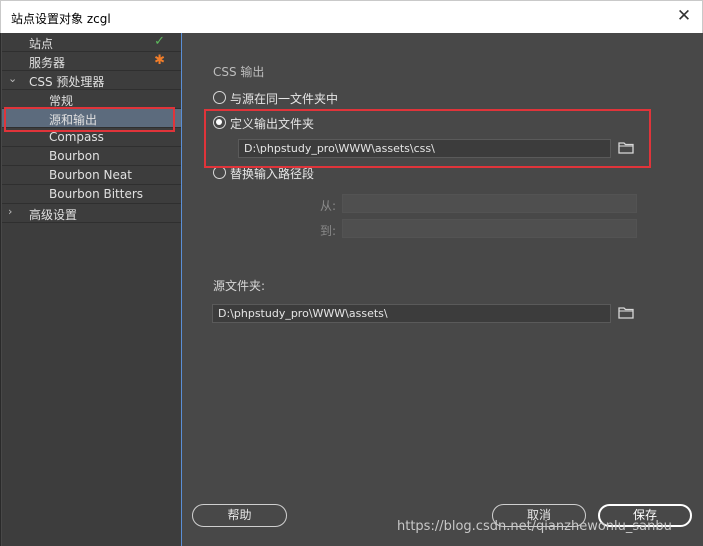 This screenshot has width=703, height=546. What do you see at coordinates (284, 99) in the screenshot?
I see `radio-label: 与源在同一文件夹中` at bounding box center [284, 99].